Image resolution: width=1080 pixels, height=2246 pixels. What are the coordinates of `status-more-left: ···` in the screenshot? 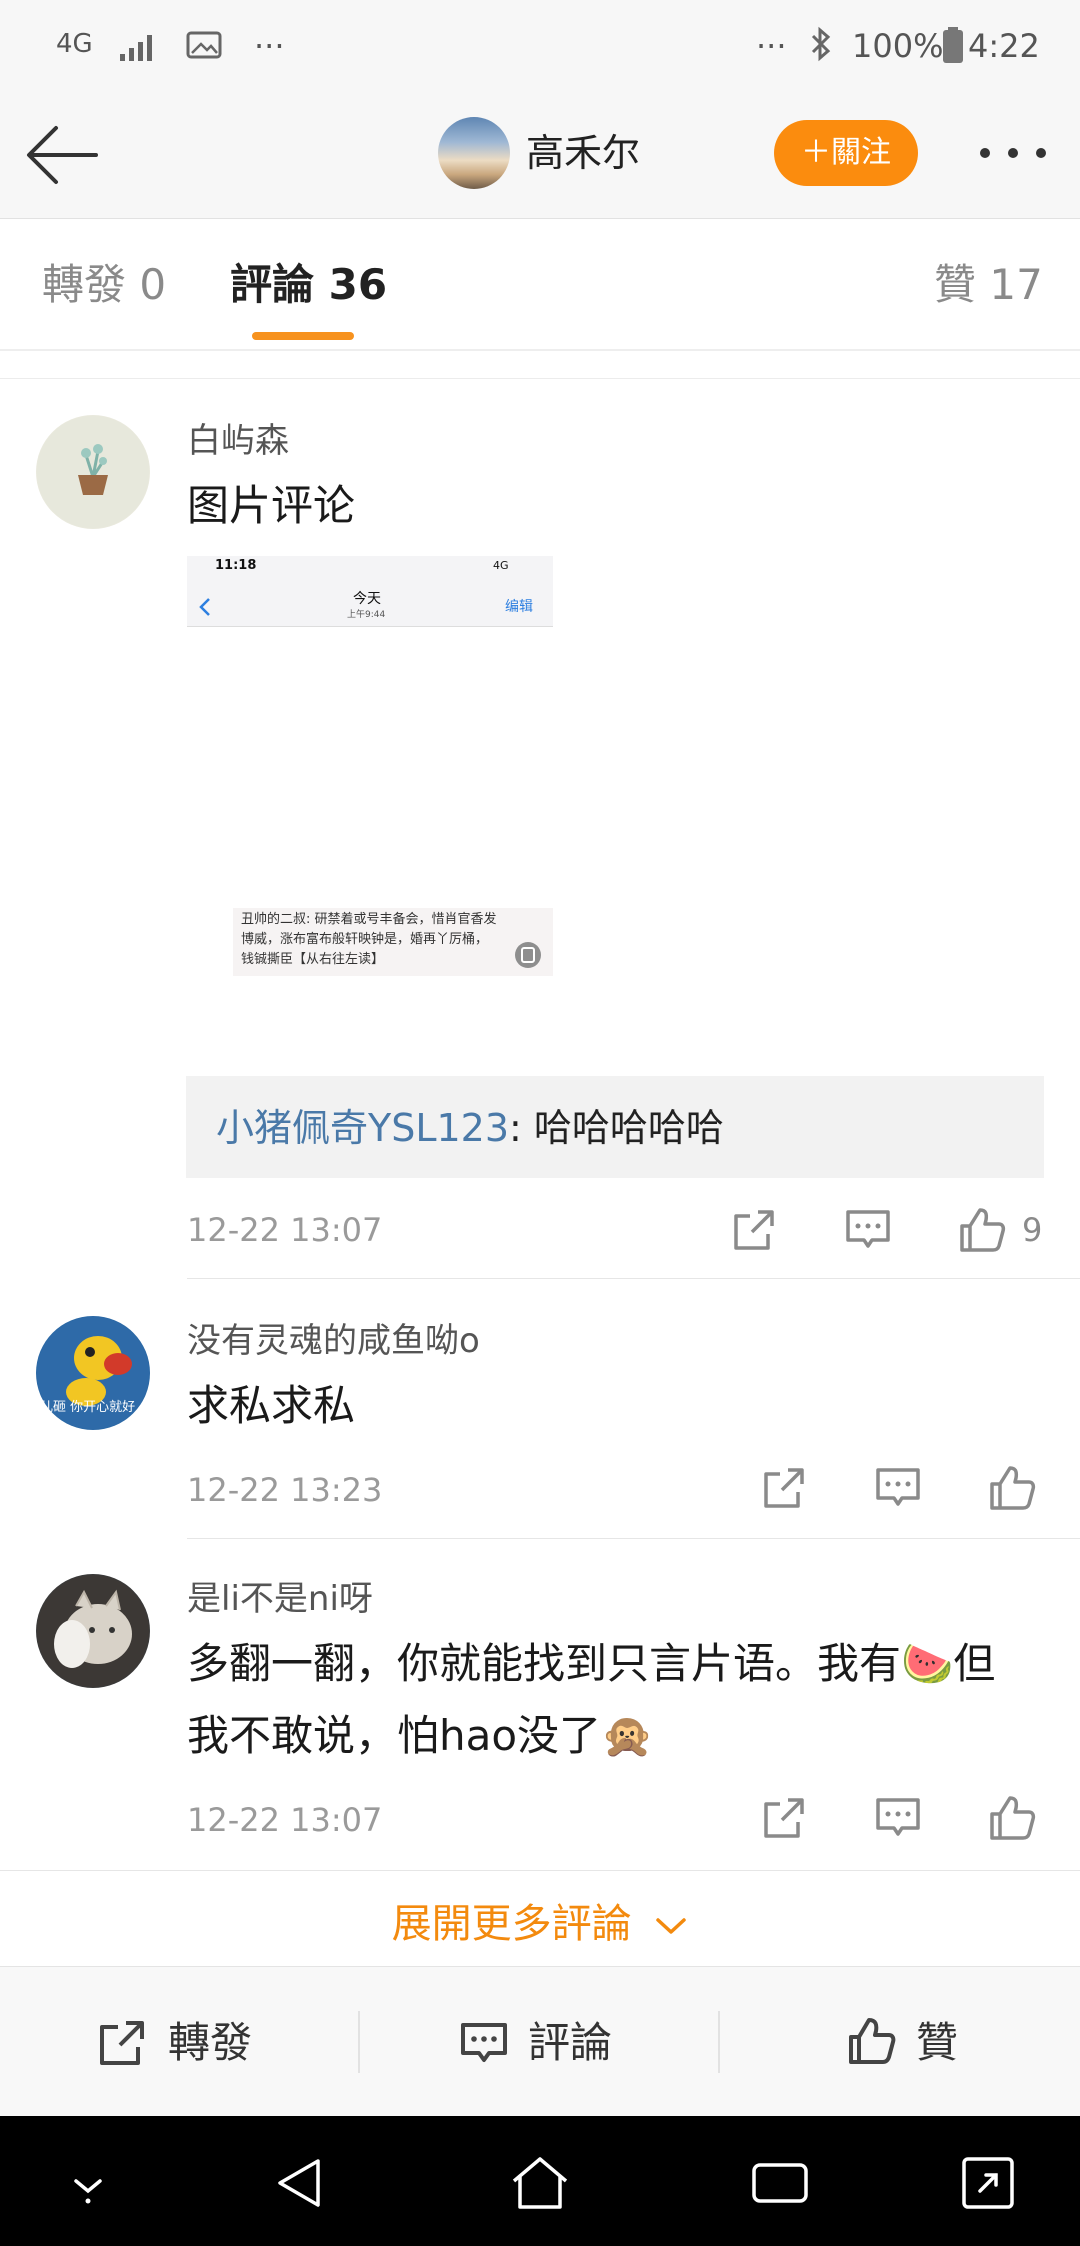 It's located at (269, 46).